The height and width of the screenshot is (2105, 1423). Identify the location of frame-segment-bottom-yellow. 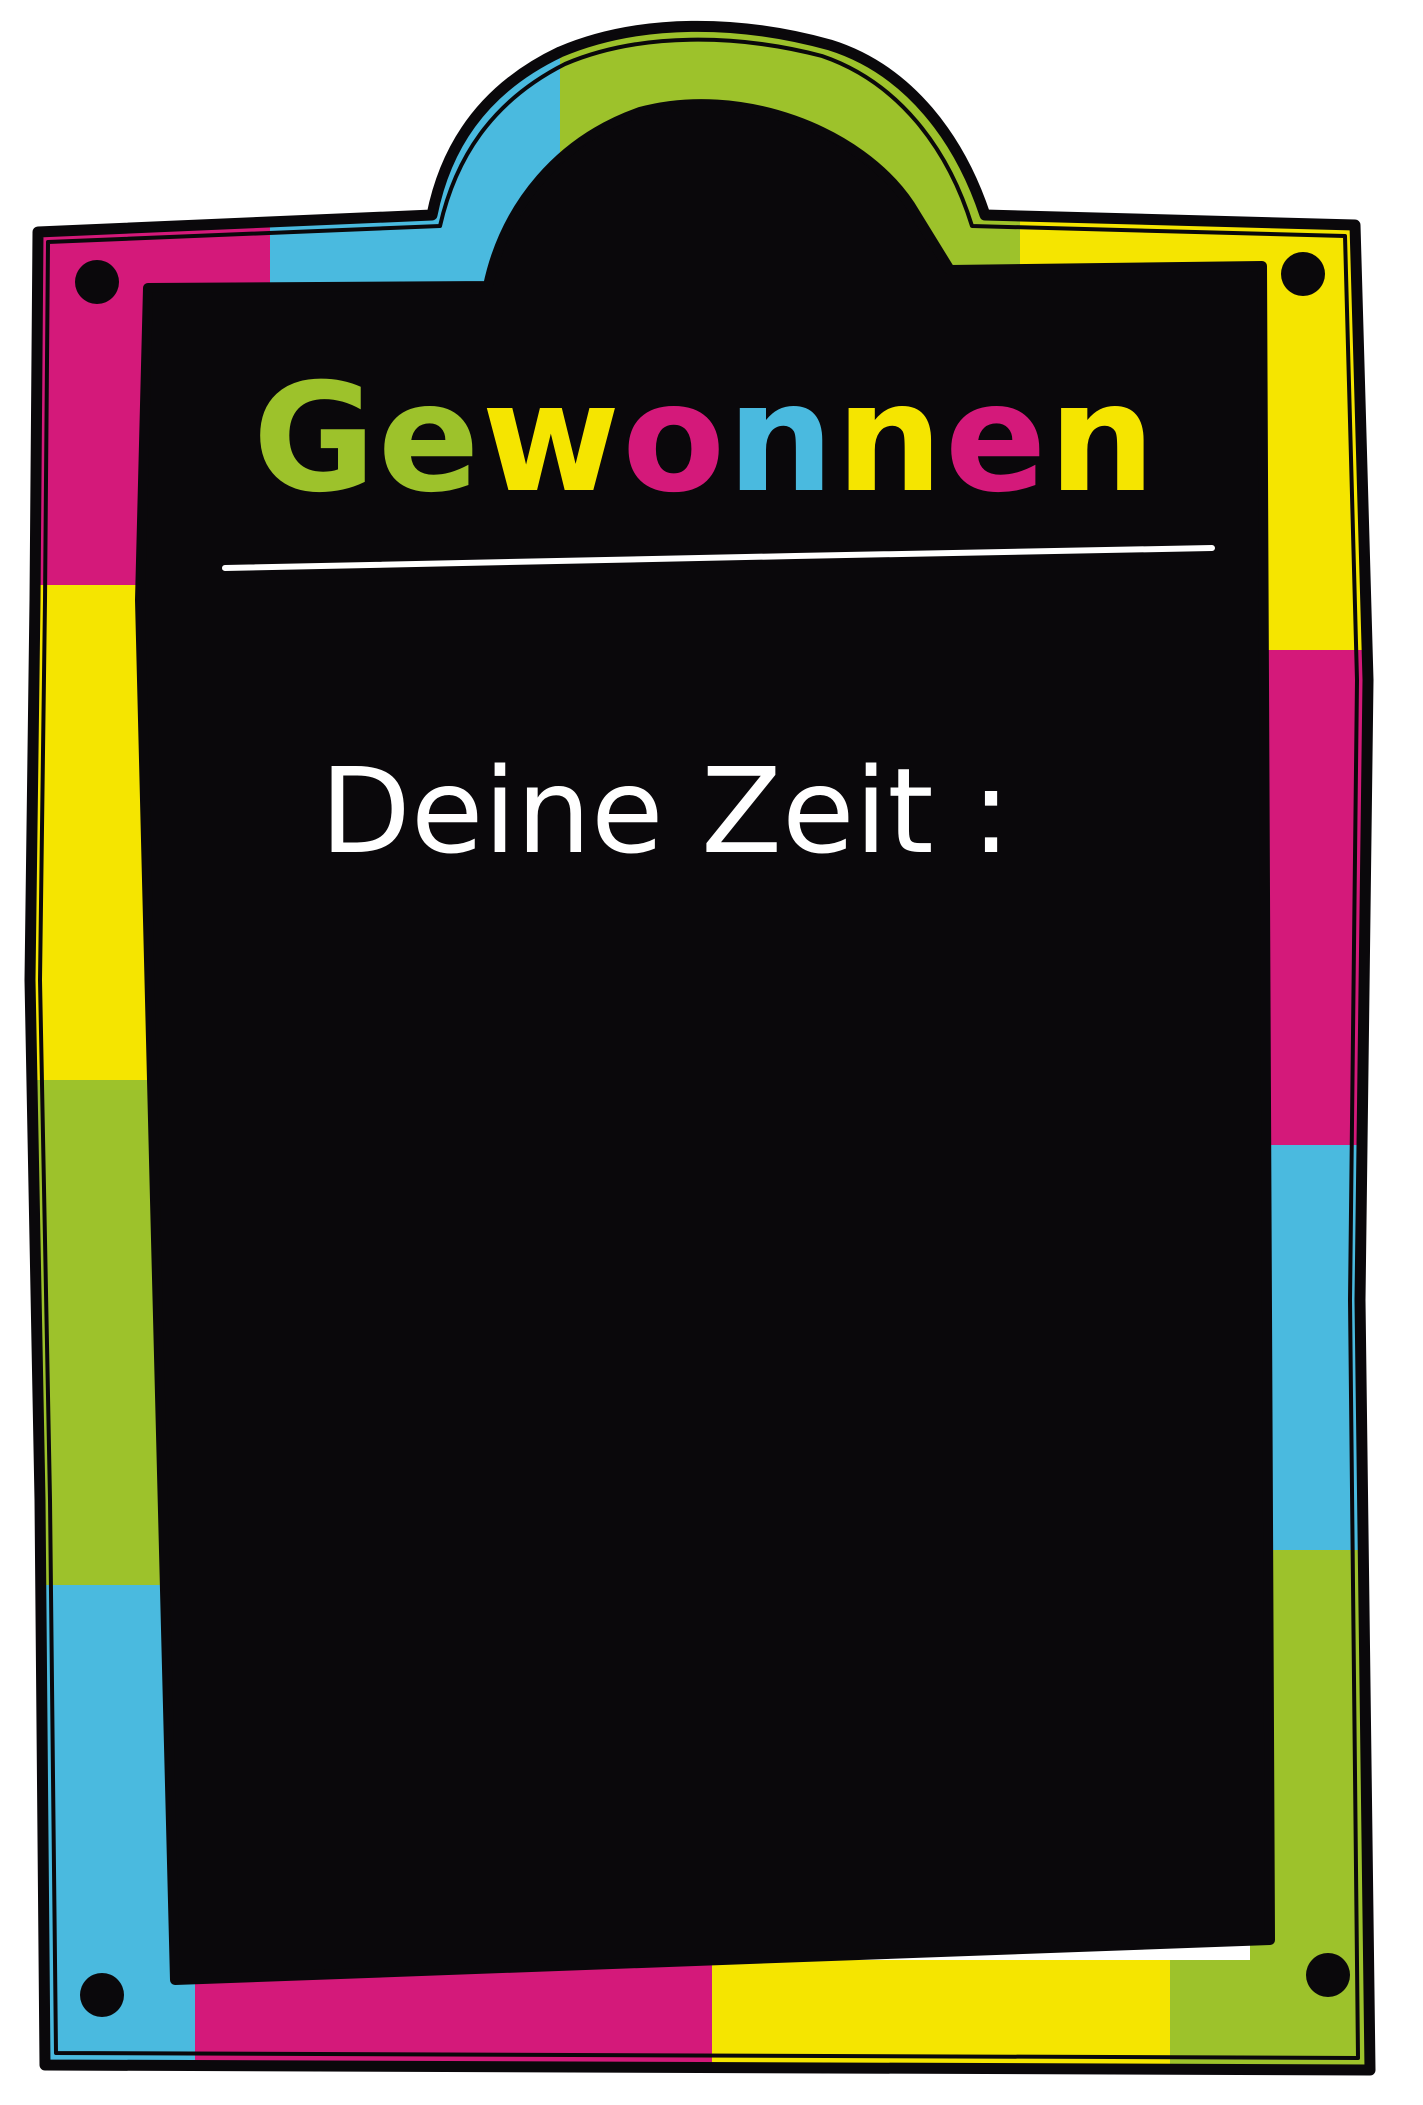
(942, 2015).